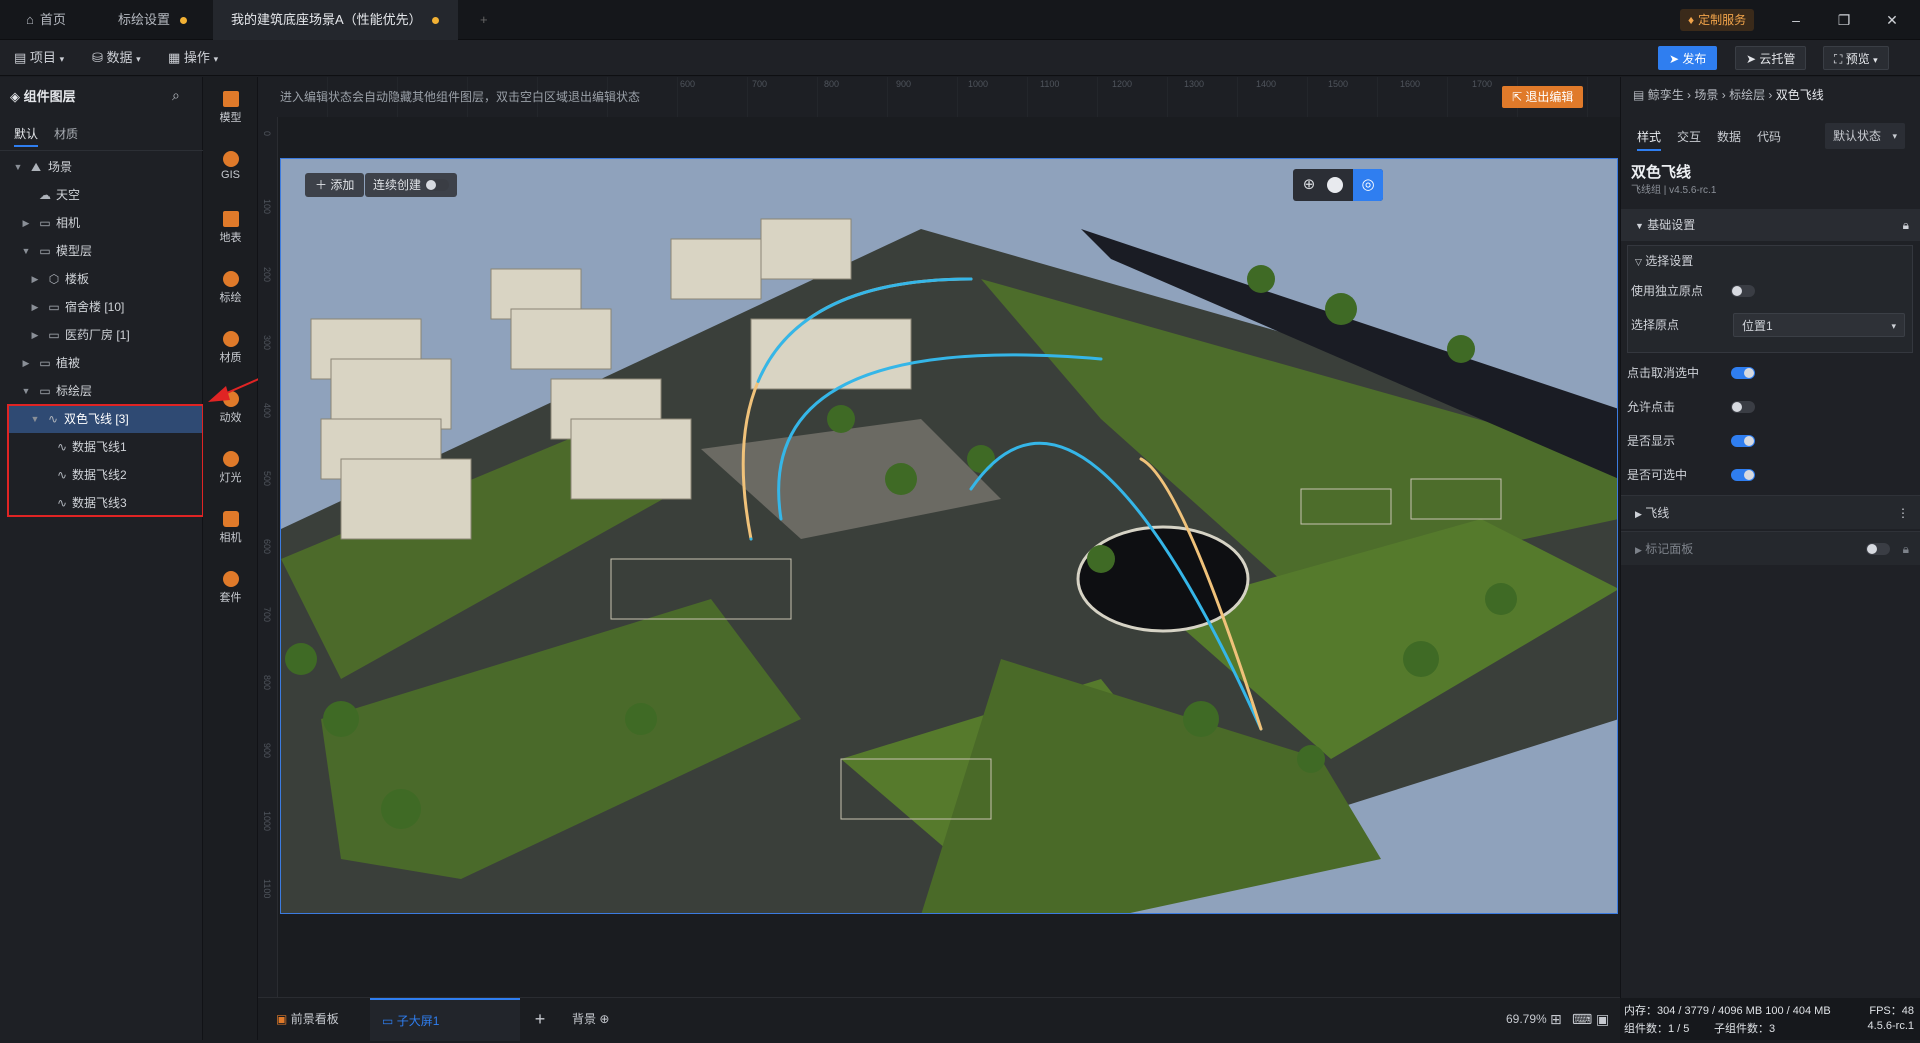 The height and width of the screenshot is (1043, 1920). I want to click on select-origin-dropdown: 位置1 ▾, so click(1819, 325).